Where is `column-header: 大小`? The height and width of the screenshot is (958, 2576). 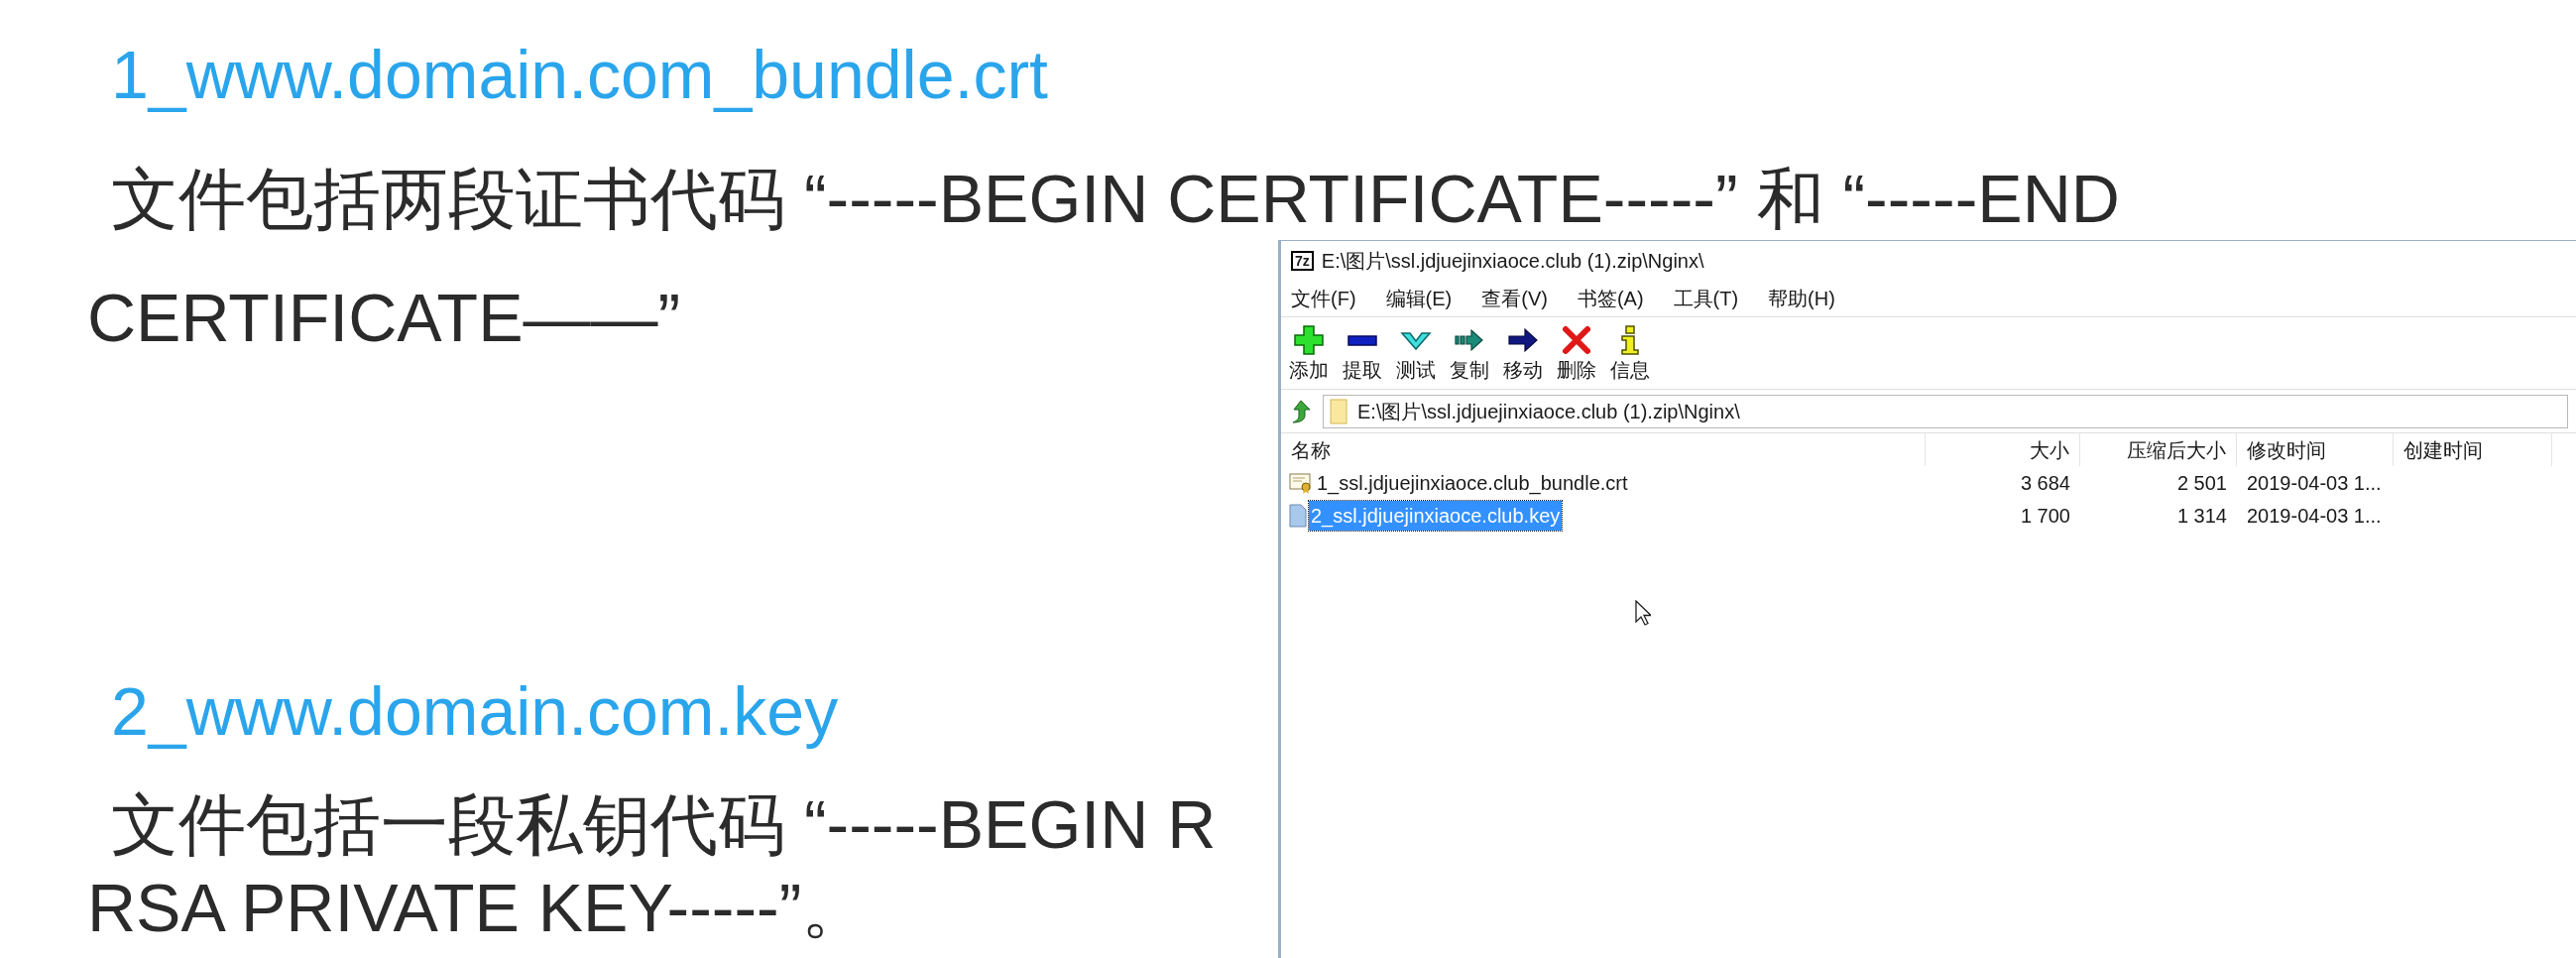
column-header: 大小 is located at coordinates (2003, 449).